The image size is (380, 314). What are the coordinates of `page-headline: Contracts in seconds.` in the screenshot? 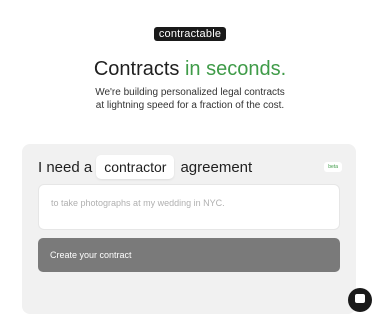 It's located at (190, 69).